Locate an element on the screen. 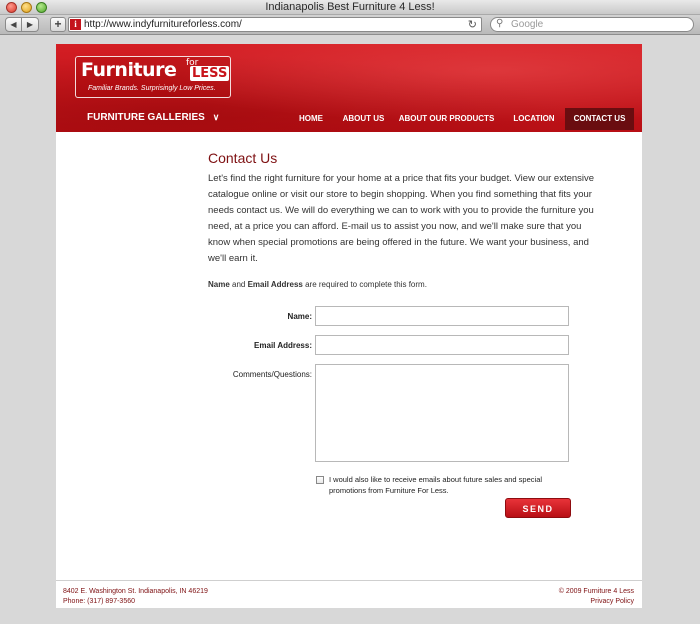  window-title: Indianapolis Best Furniture 4 Less! is located at coordinates (350, 7).